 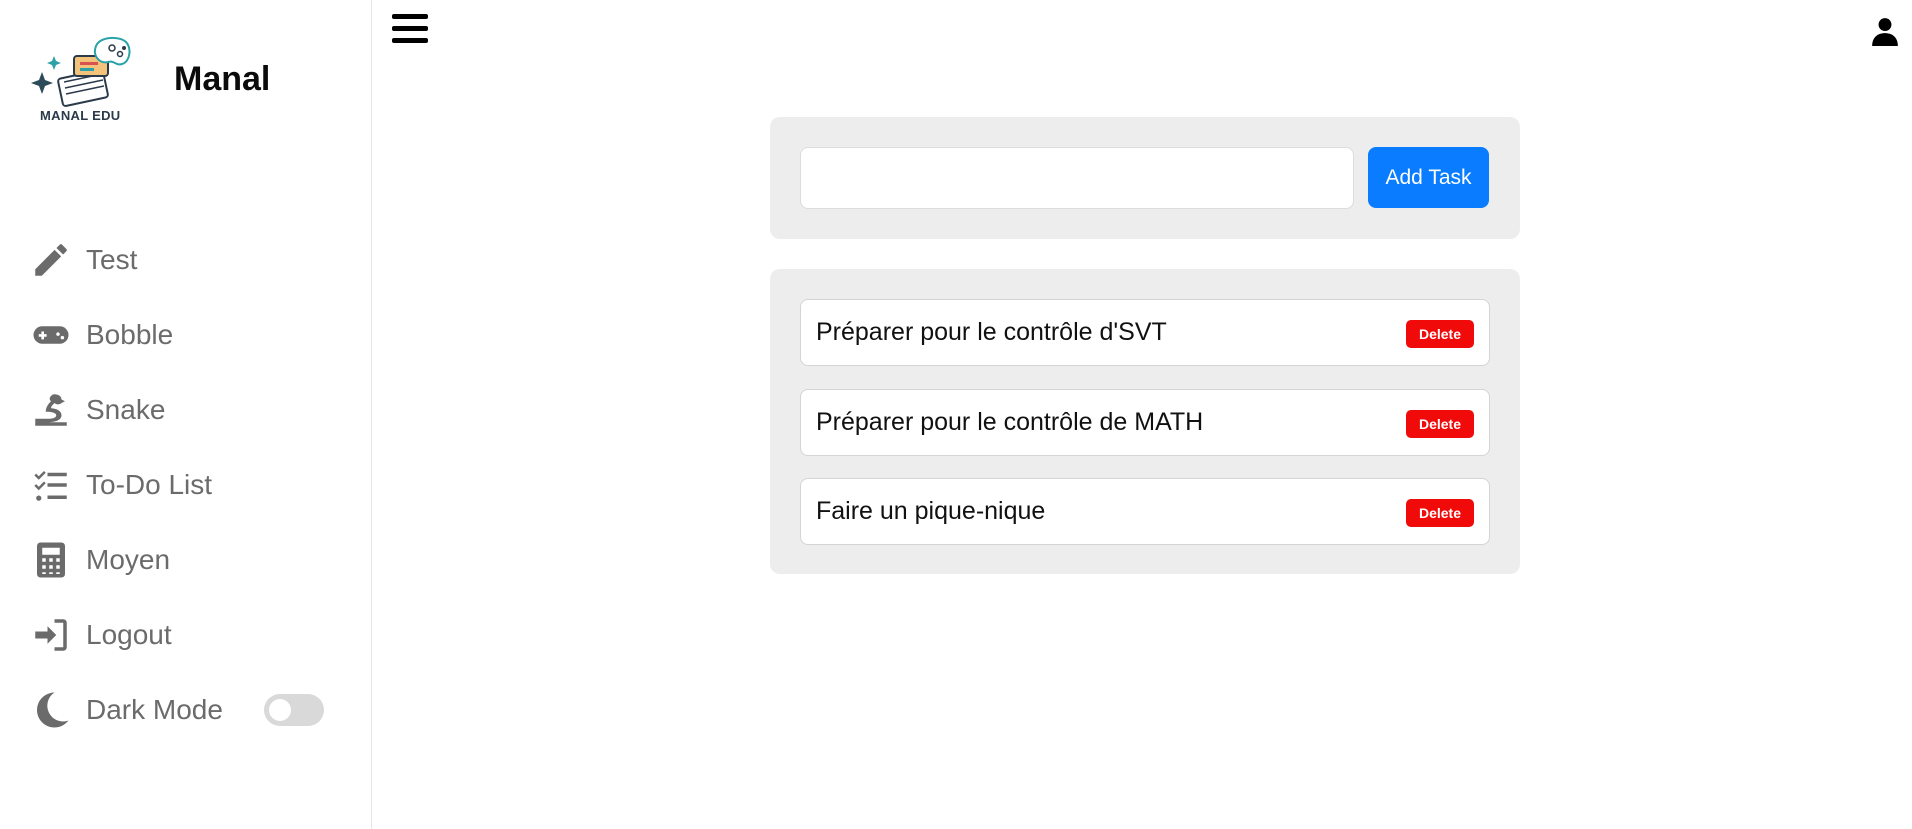 What do you see at coordinates (51, 710) in the screenshot?
I see `moon-icon` at bounding box center [51, 710].